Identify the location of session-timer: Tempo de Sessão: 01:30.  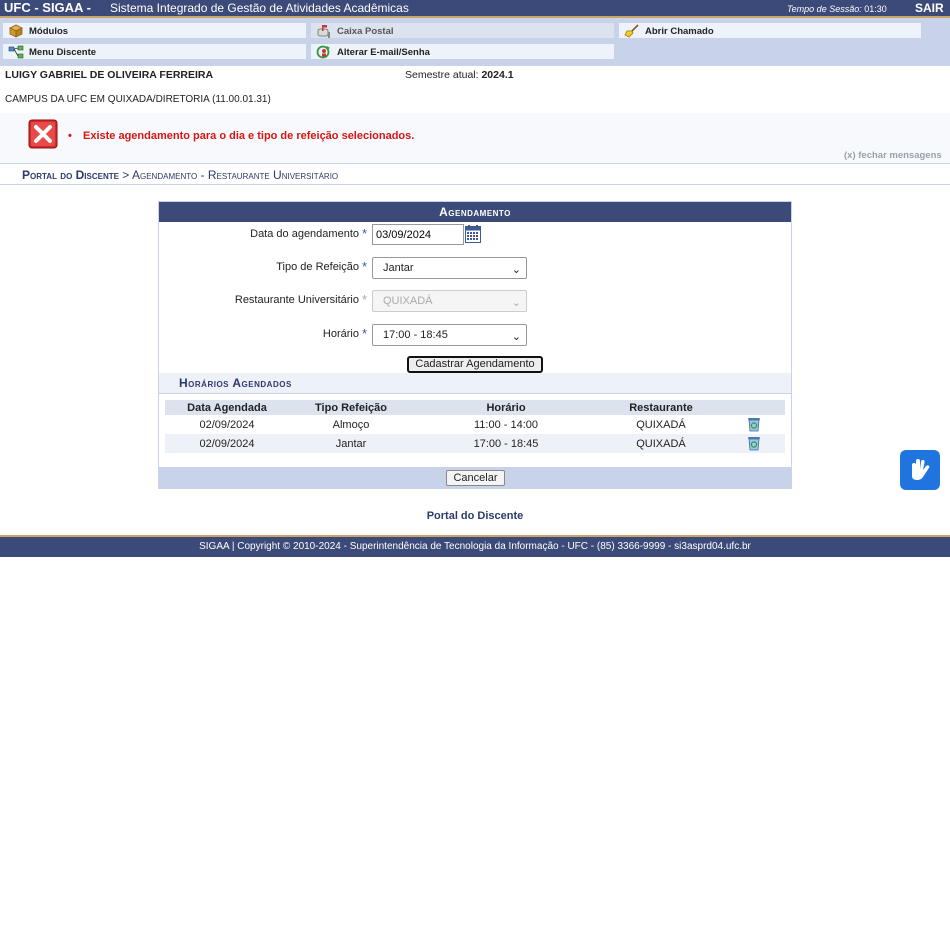
(837, 9).